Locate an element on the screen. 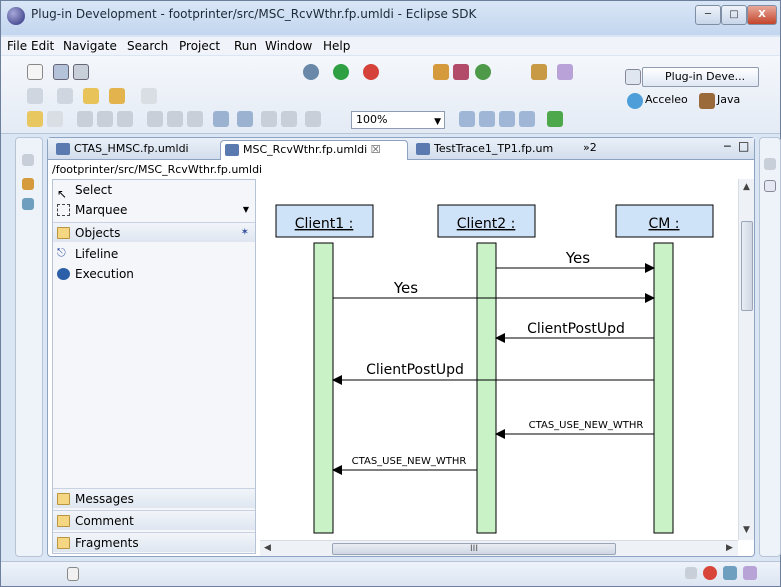 Image resolution: width=781 pixels, height=587 pixels. fit-icon is located at coordinates (313, 119).